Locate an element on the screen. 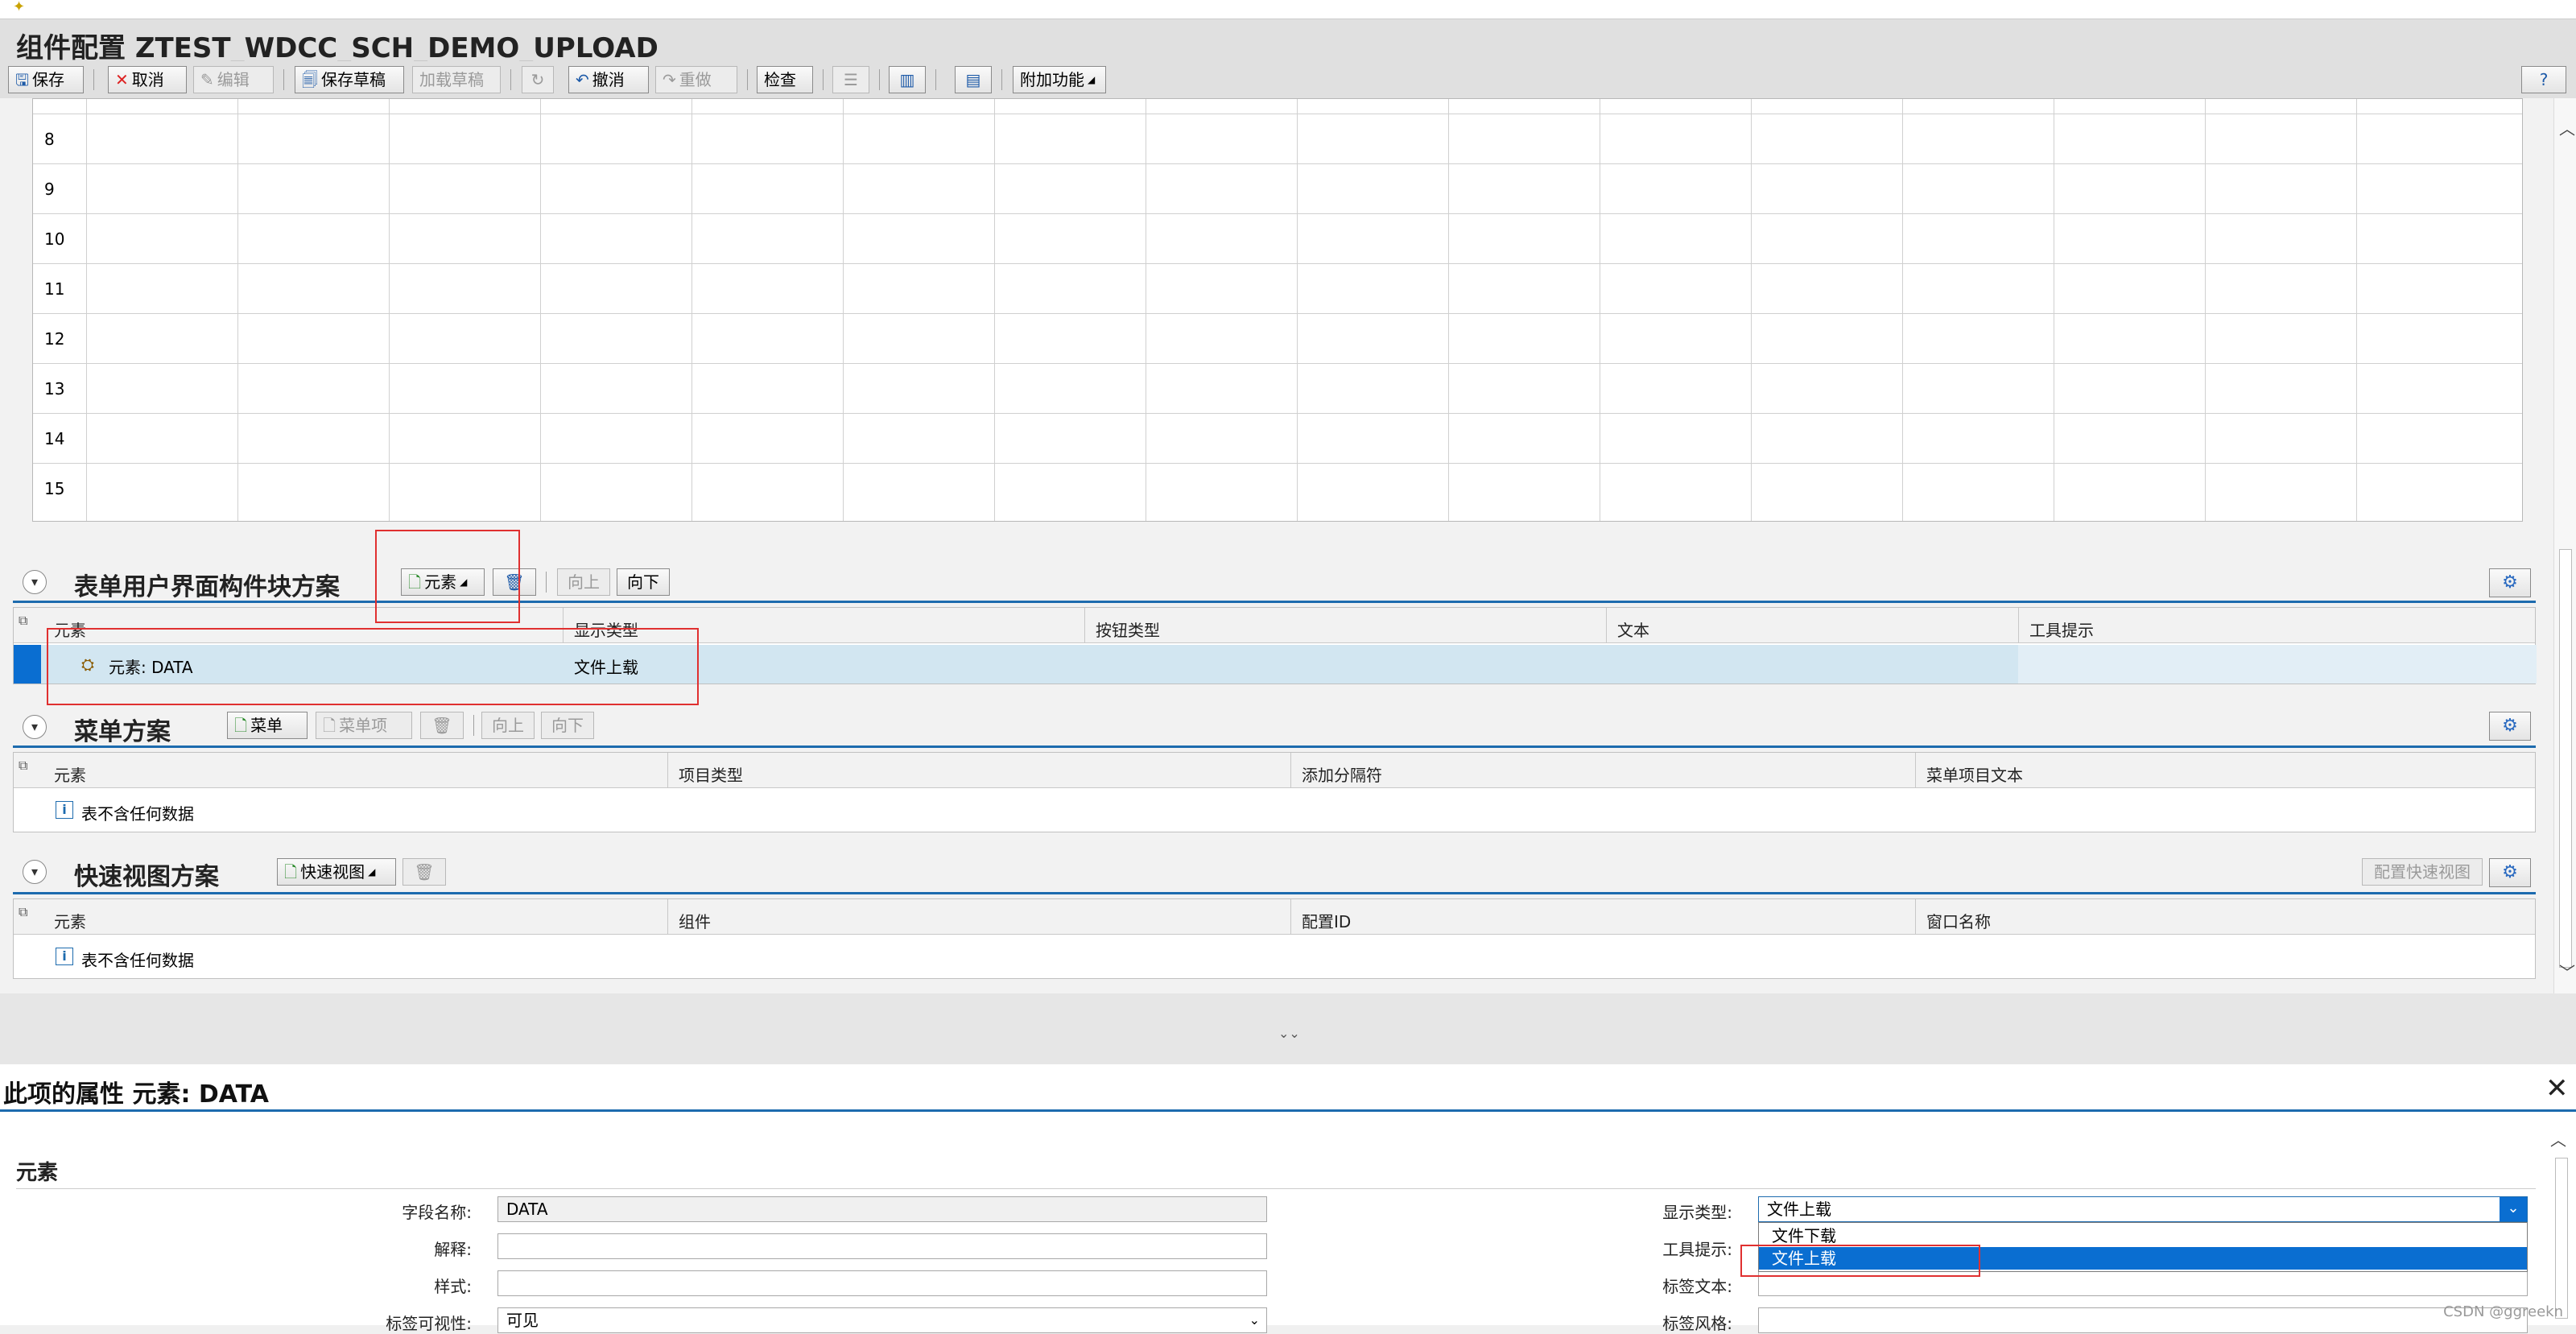  layout-rows-button: ☰ is located at coordinates (850, 79).